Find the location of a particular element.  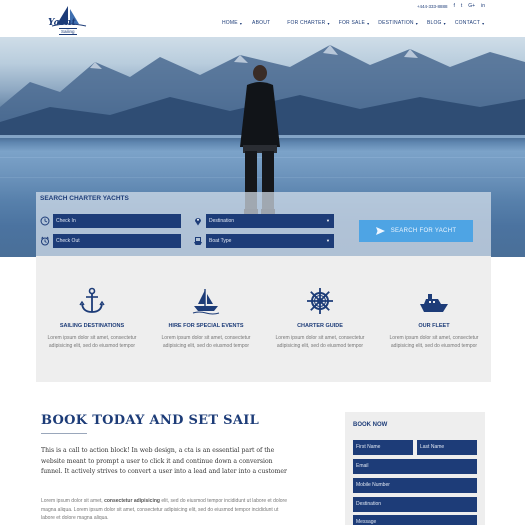

phone-number: +444-333-8888 is located at coordinates (432, 6).